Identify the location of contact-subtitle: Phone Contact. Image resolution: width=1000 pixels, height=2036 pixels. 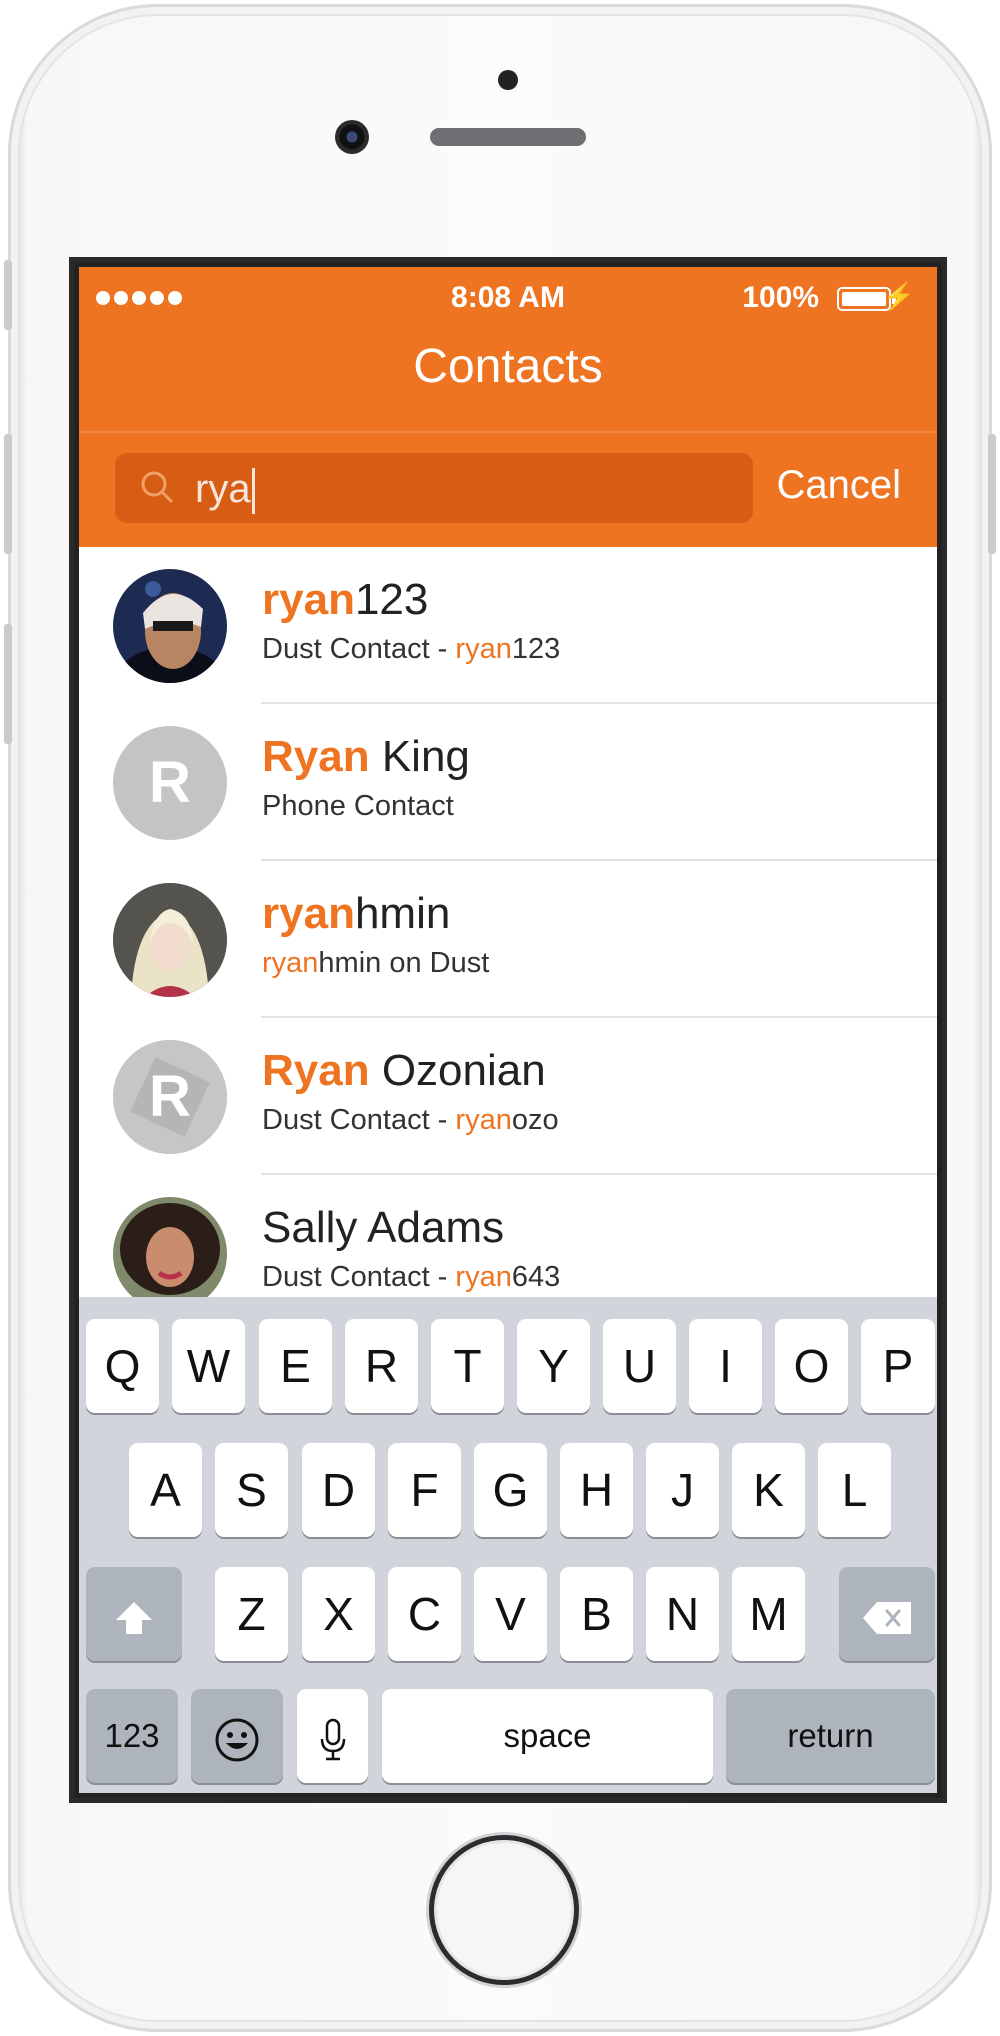
(358, 806).